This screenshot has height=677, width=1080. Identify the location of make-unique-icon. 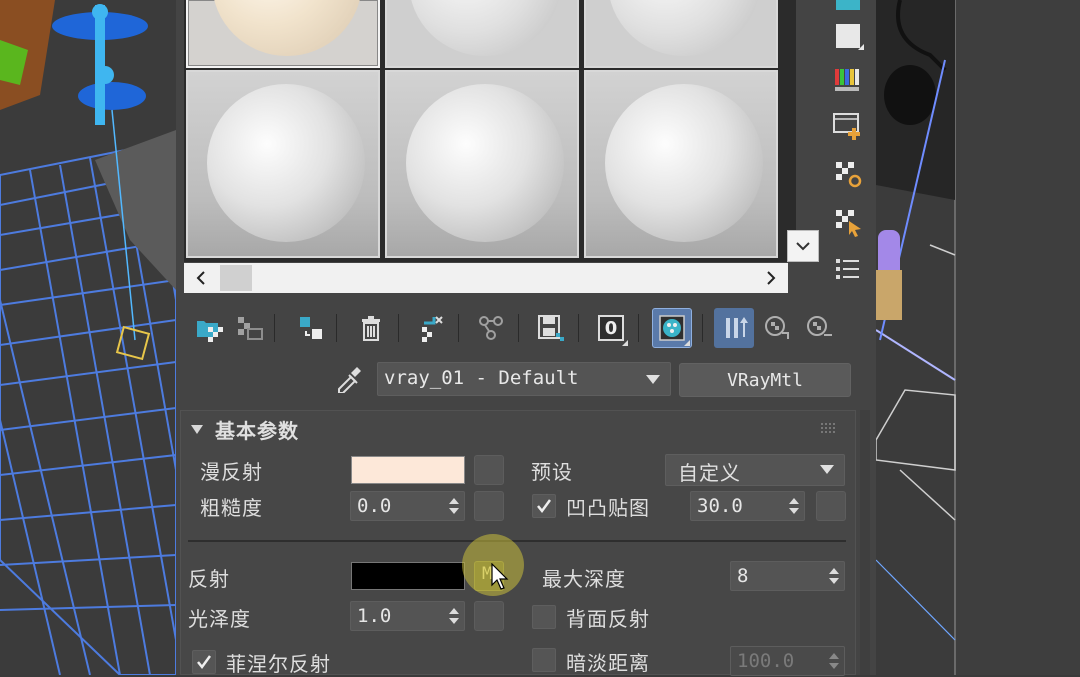
(432, 329).